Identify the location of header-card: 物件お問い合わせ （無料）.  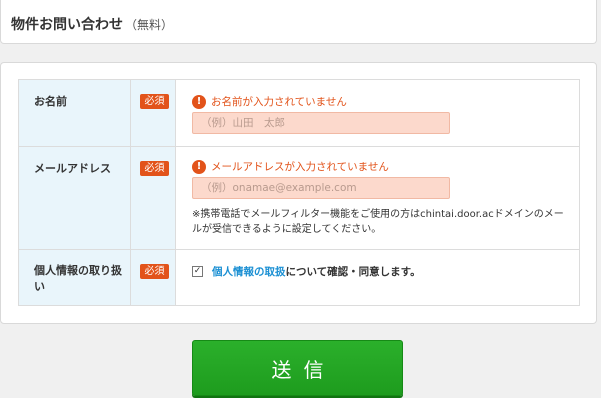
(298, 22).